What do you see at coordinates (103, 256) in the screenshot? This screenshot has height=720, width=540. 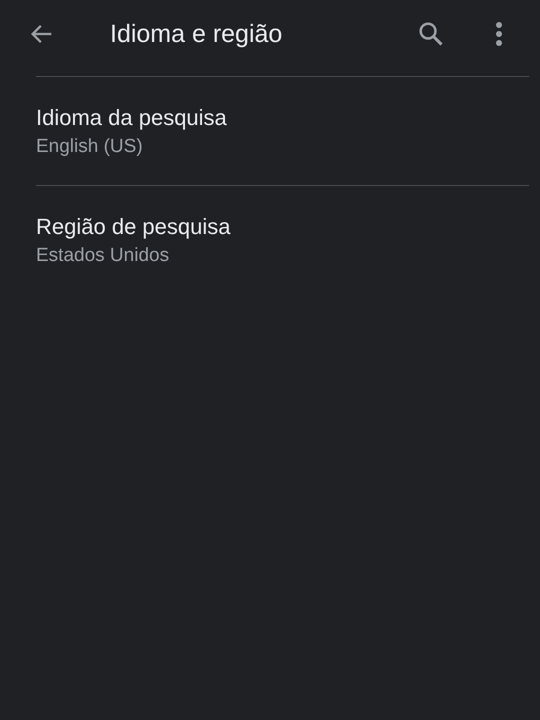 I see `setting-value: Estados Unidos` at bounding box center [103, 256].